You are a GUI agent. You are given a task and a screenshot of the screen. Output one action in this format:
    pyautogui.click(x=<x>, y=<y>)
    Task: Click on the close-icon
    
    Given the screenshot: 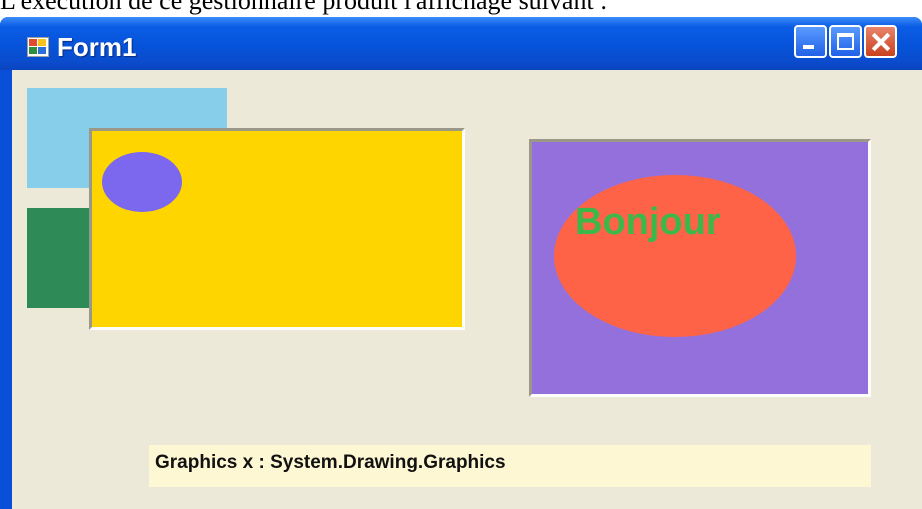 What is the action you would take?
    pyautogui.click(x=880, y=41)
    